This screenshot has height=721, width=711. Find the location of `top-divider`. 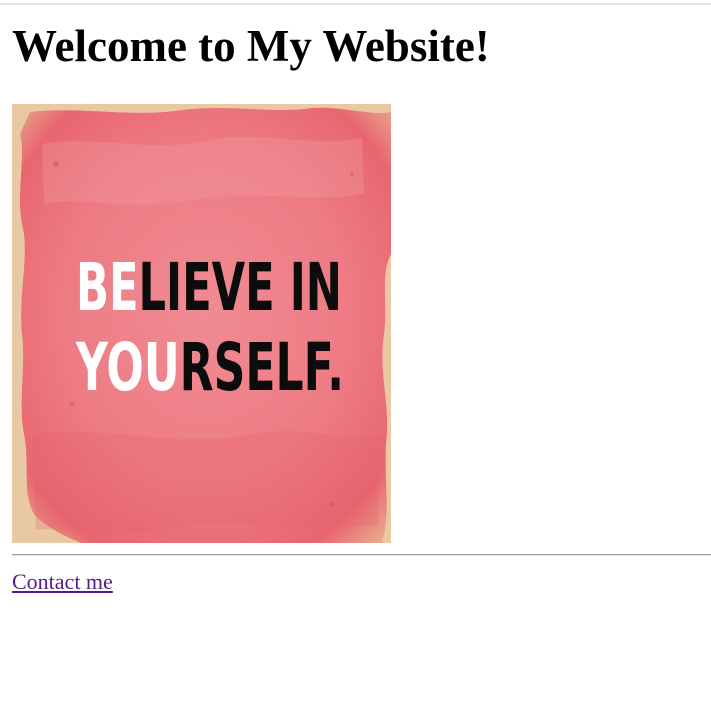

top-divider is located at coordinates (355, 4).